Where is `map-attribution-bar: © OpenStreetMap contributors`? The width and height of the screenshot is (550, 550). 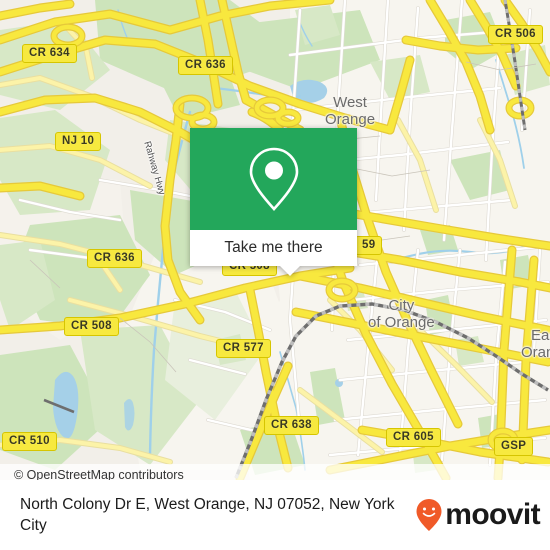
map-attribution-bar: © OpenStreetMap contributors is located at coordinates (275, 472).